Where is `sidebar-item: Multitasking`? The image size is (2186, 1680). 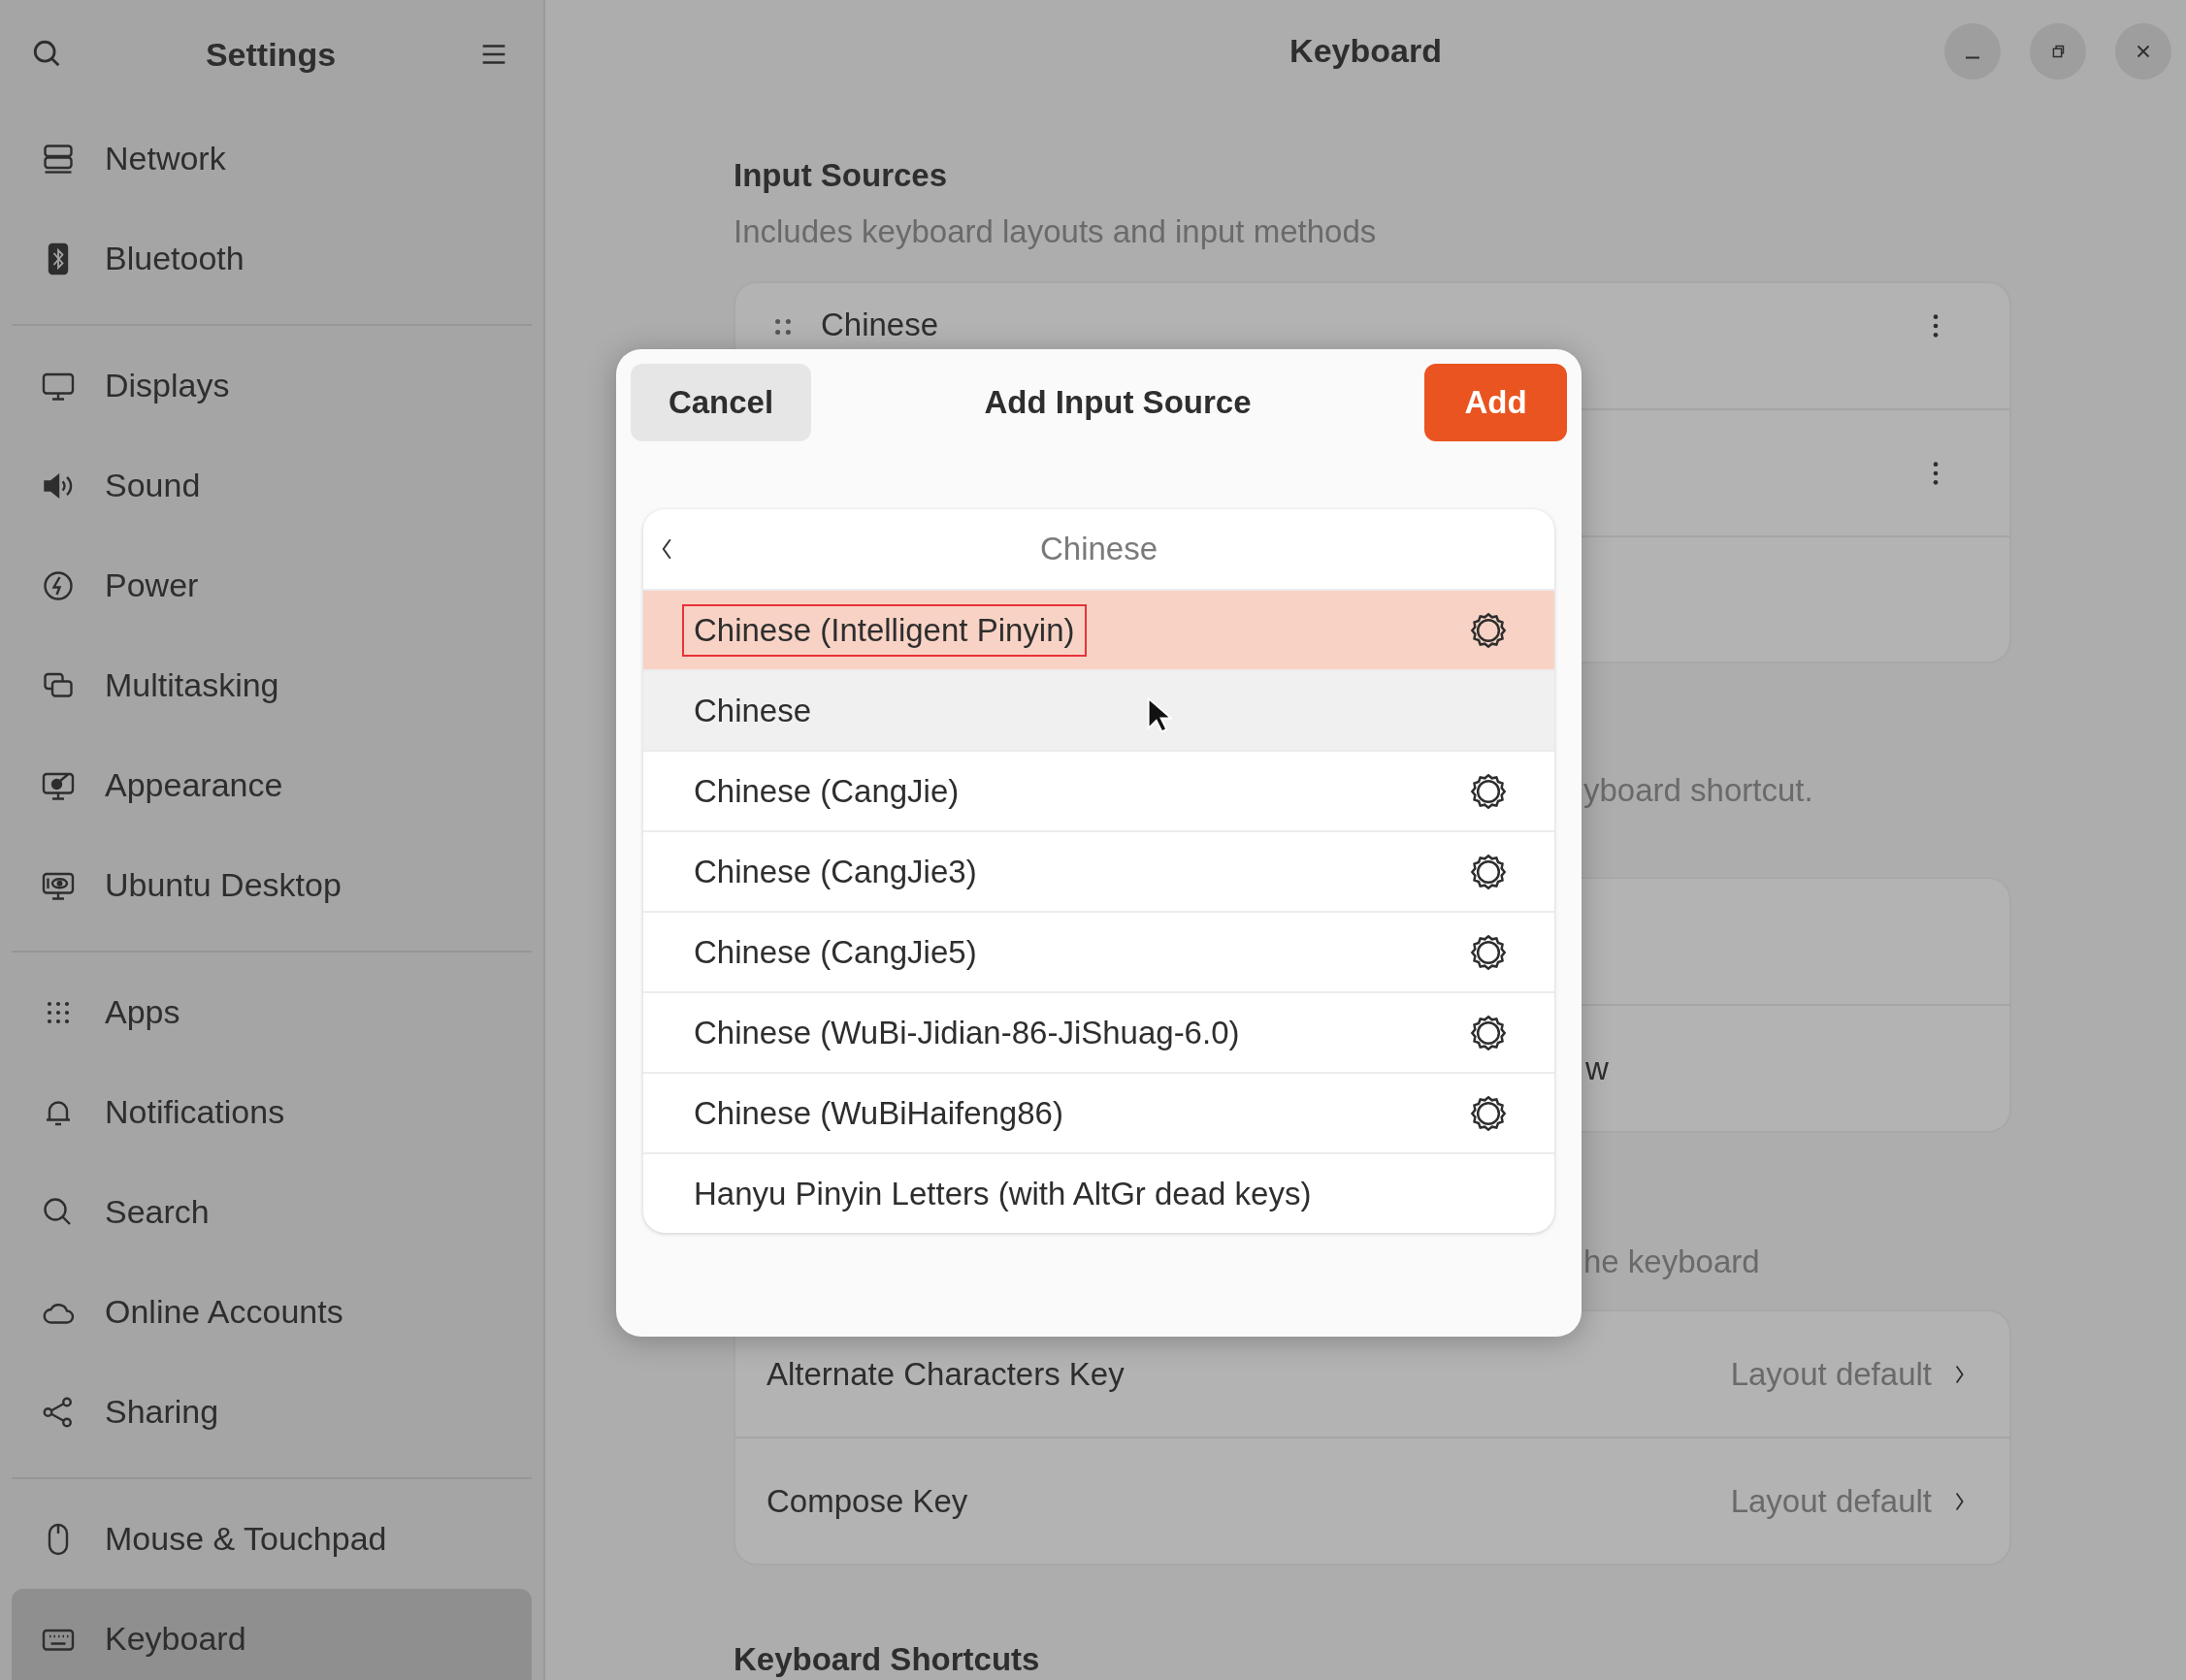 sidebar-item: Multitasking is located at coordinates (272, 685).